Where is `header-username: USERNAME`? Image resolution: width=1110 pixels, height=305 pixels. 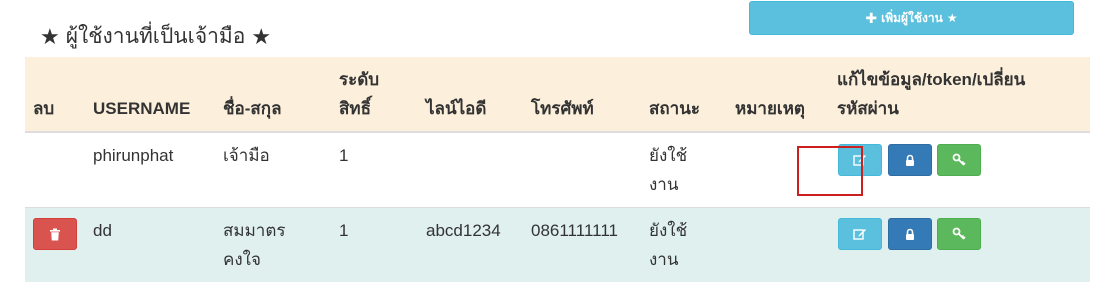
header-username: USERNAME is located at coordinates (142, 108).